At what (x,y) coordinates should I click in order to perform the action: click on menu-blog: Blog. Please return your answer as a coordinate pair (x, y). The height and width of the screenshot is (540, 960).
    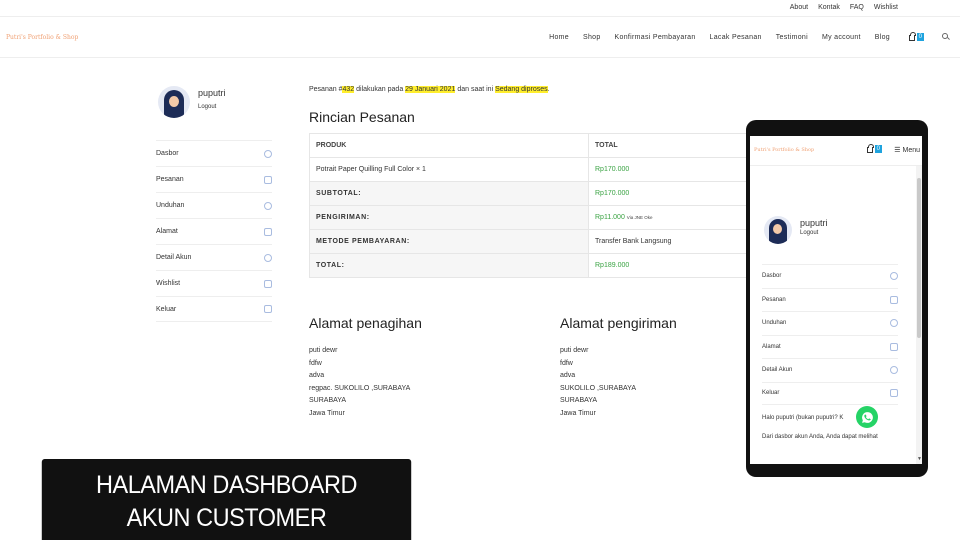
    Looking at the image, I should click on (882, 37).